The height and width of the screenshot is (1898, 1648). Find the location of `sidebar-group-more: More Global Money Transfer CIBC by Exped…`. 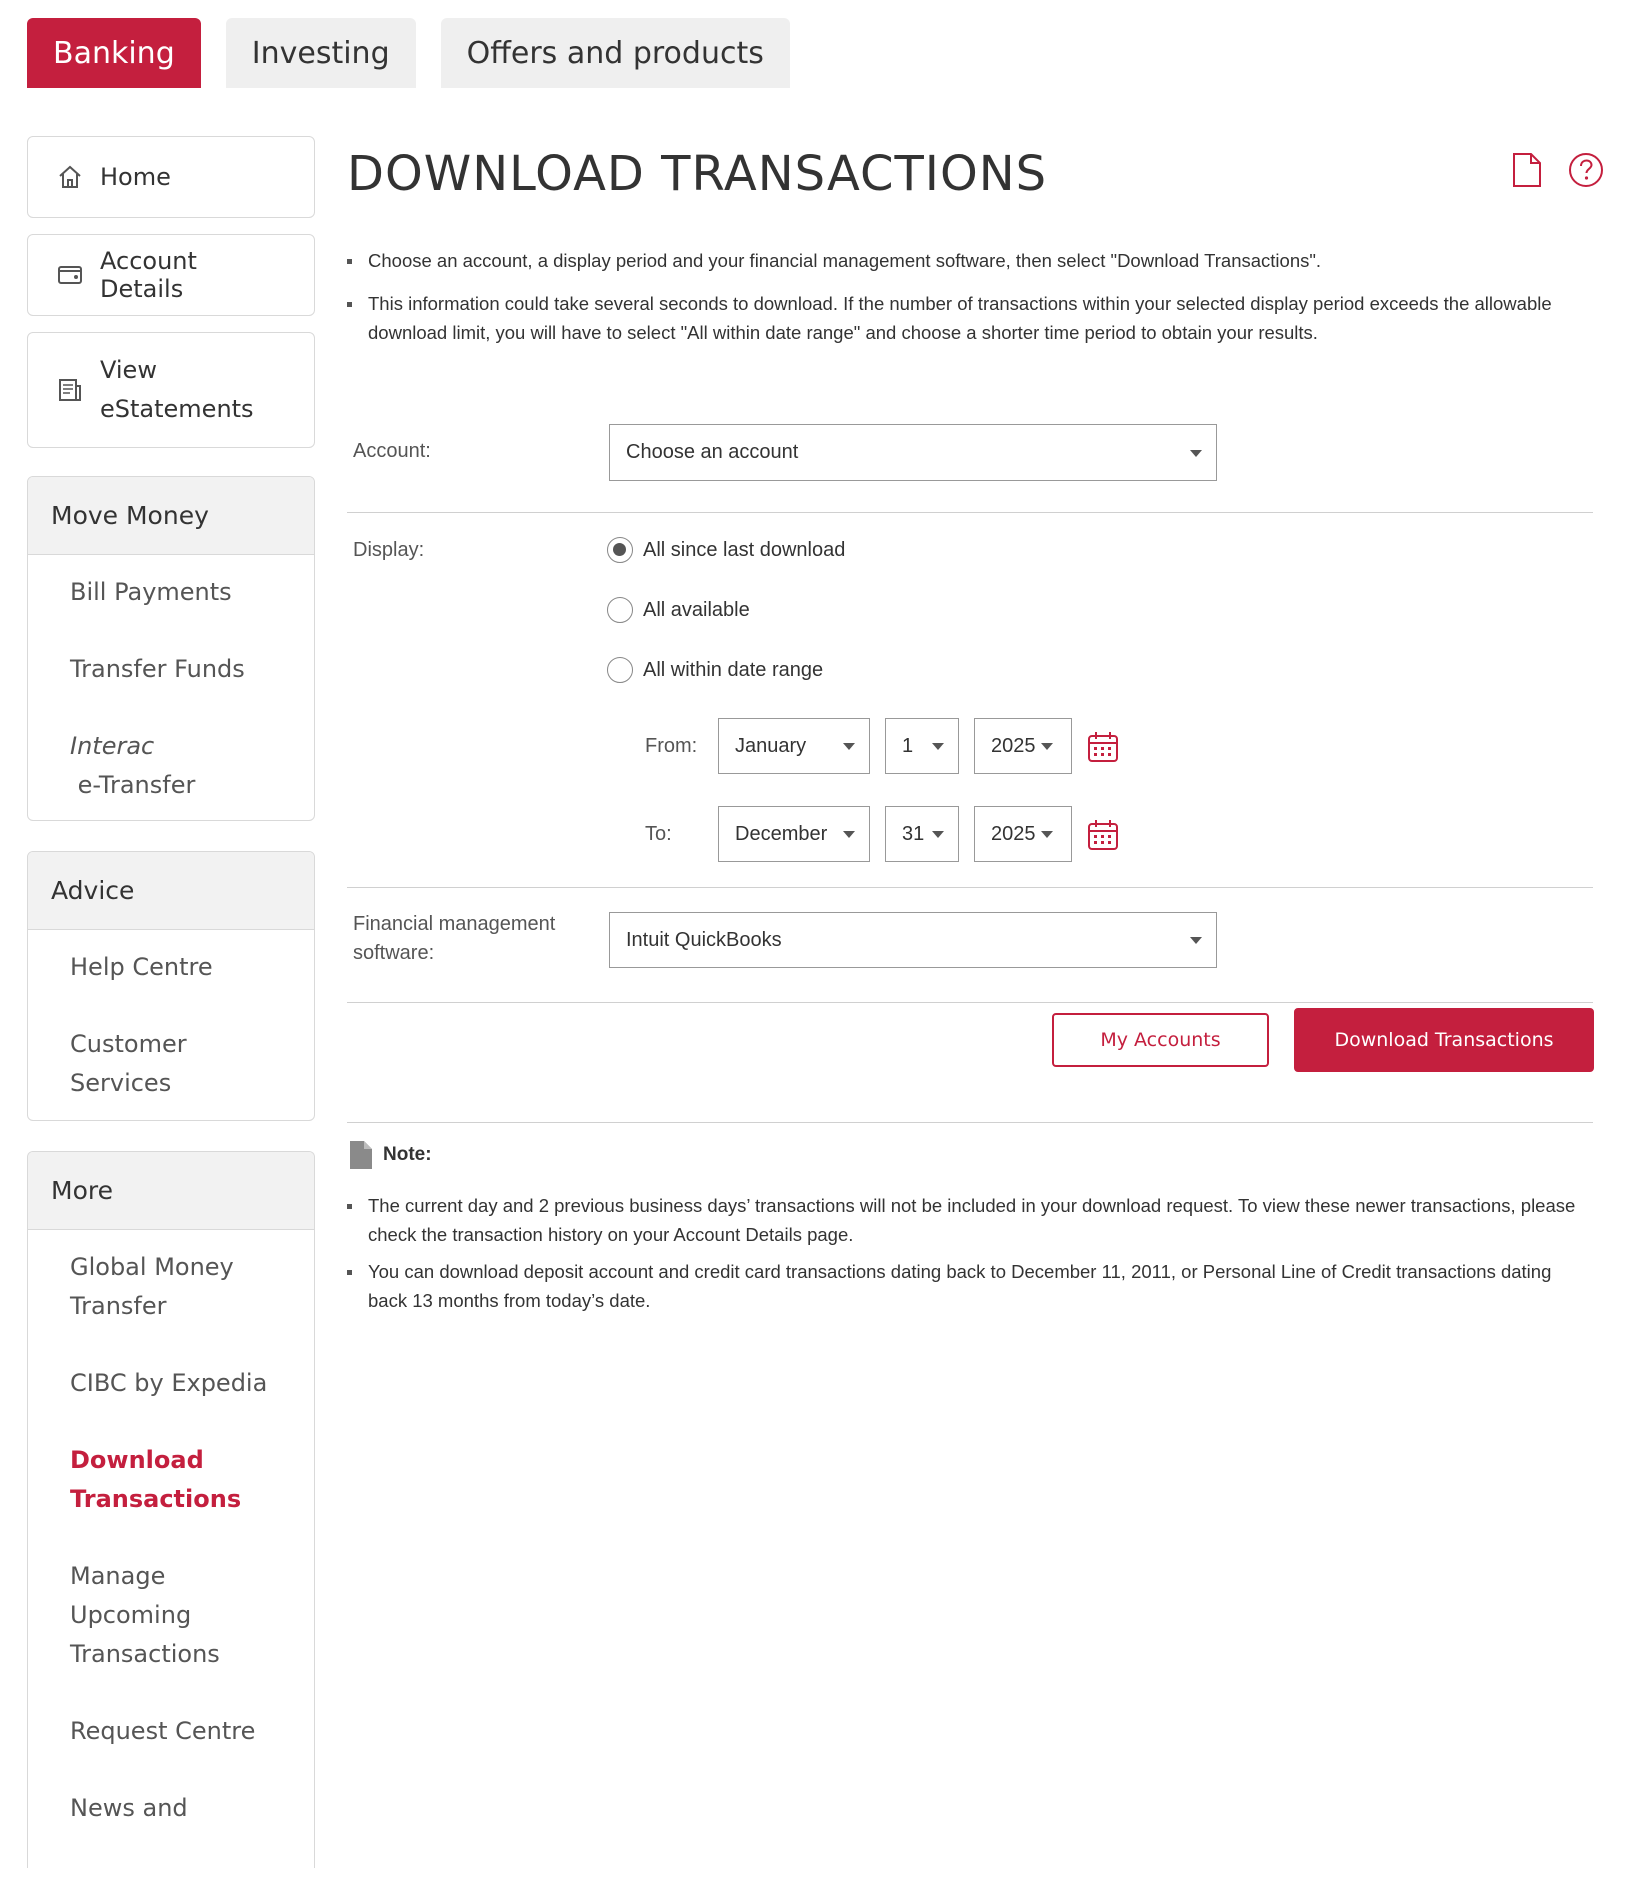

sidebar-group-more: More Global Money Transfer CIBC by Exped… is located at coordinates (171, 1509).